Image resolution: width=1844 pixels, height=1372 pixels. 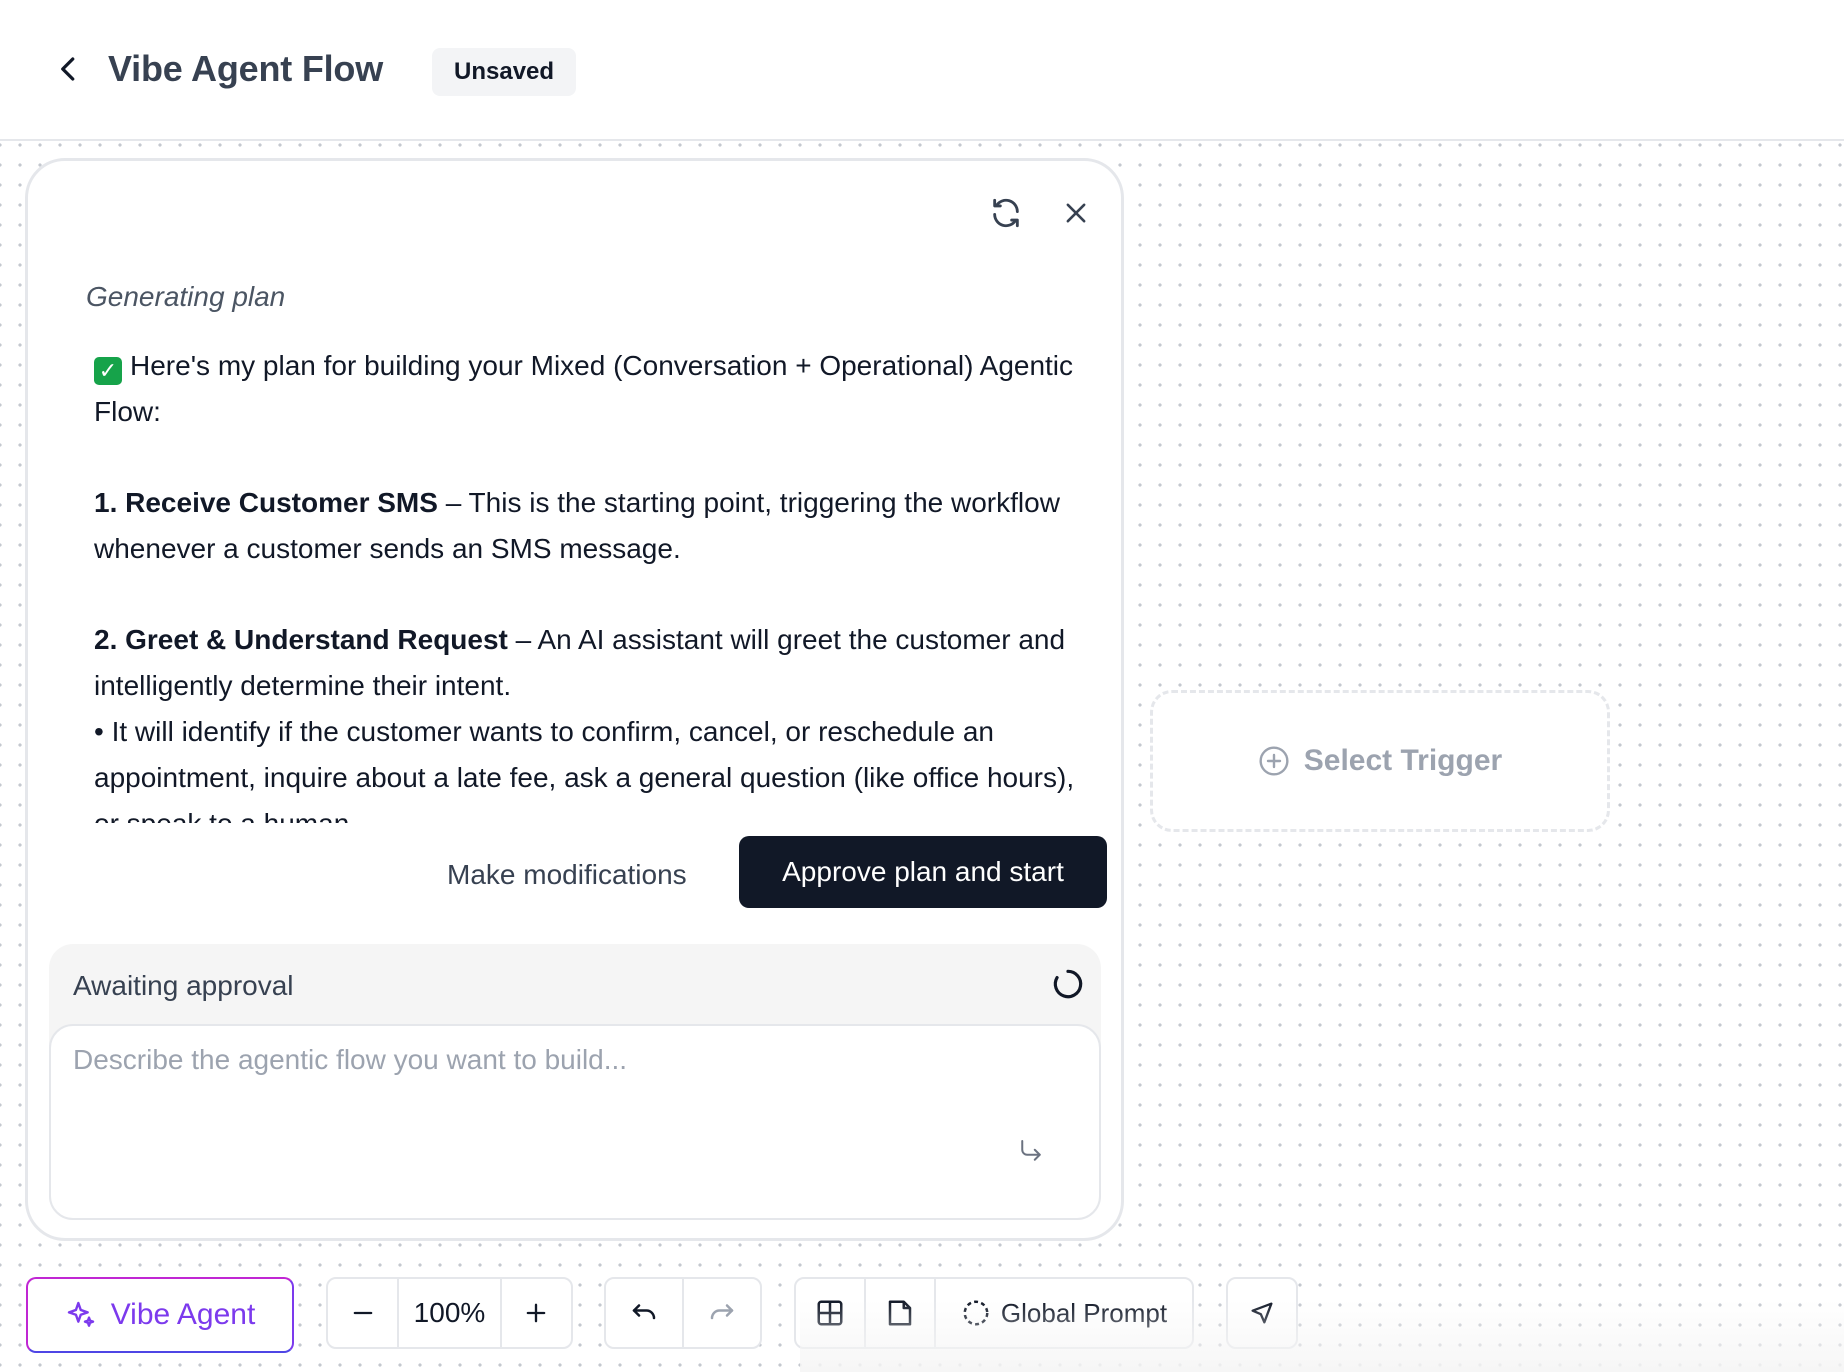 I want to click on note-icon, so click(x=900, y=1313).